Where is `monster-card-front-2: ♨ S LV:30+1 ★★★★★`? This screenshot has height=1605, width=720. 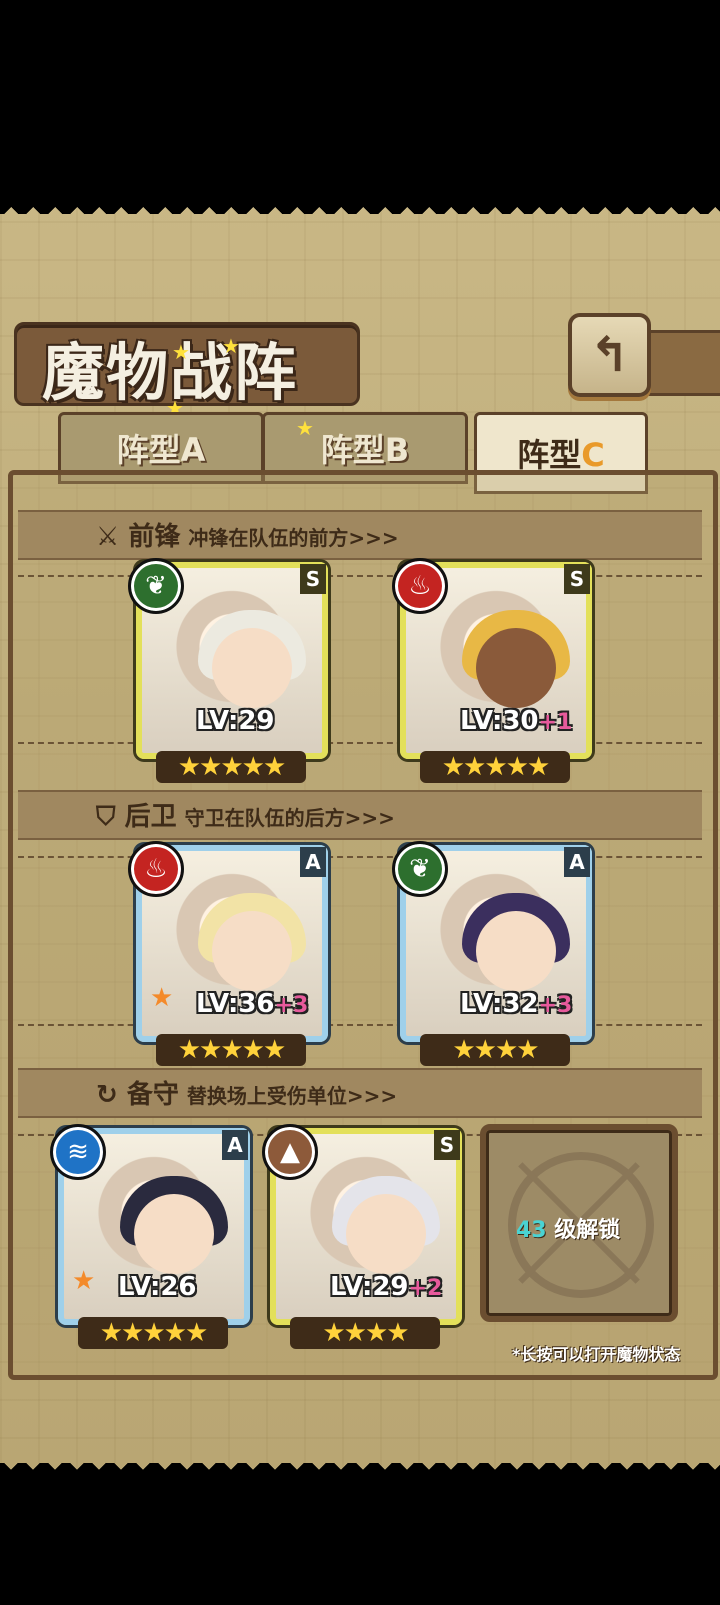
monster-card-front-2: ♨ S LV:30+1 ★★★★★ is located at coordinates (492, 670).